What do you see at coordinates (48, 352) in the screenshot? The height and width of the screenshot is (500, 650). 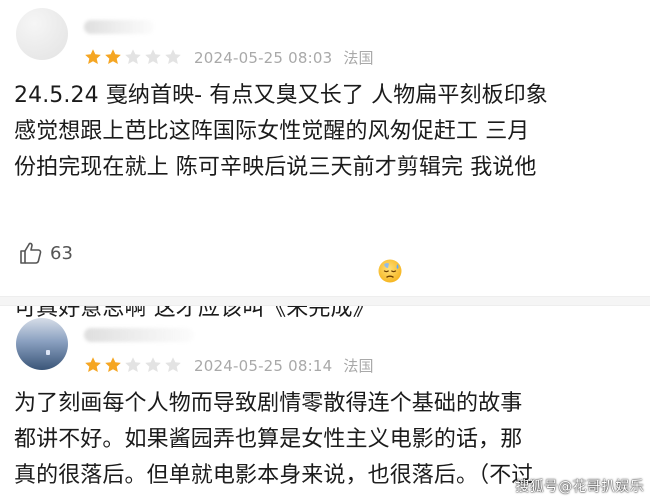 I see `avatar-figure` at bounding box center [48, 352].